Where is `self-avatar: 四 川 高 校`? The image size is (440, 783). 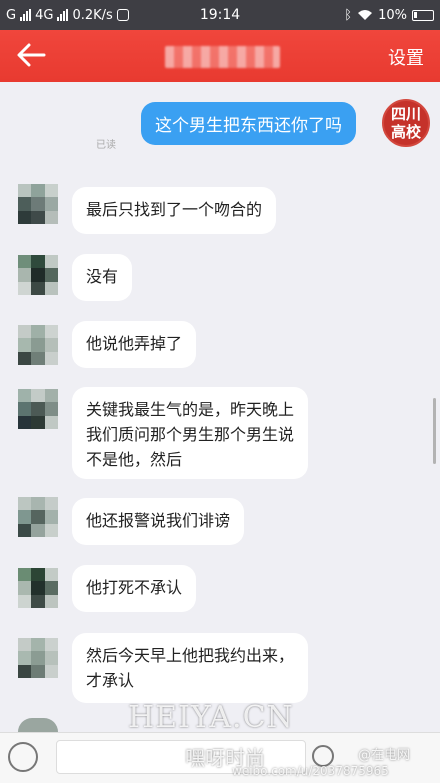
self-avatar: 四 川 高 校 is located at coordinates (406, 123).